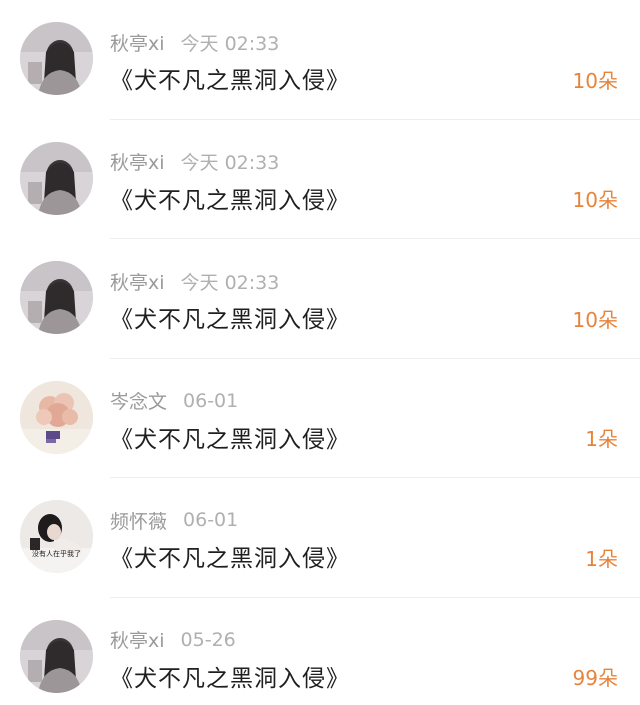 The image size is (640, 705). I want to click on avatar-caption: 没有人在乎我了, so click(56, 553).